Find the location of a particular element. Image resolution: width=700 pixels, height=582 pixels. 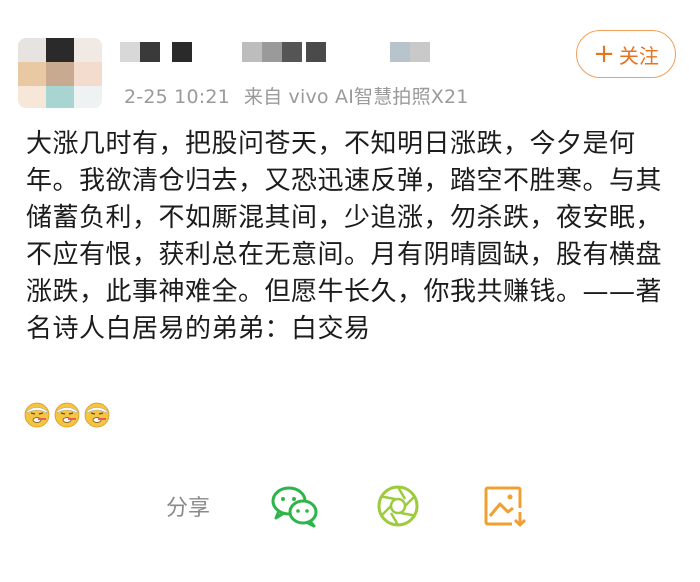

post-timestamp: 2-25 10:21 is located at coordinates (177, 97).